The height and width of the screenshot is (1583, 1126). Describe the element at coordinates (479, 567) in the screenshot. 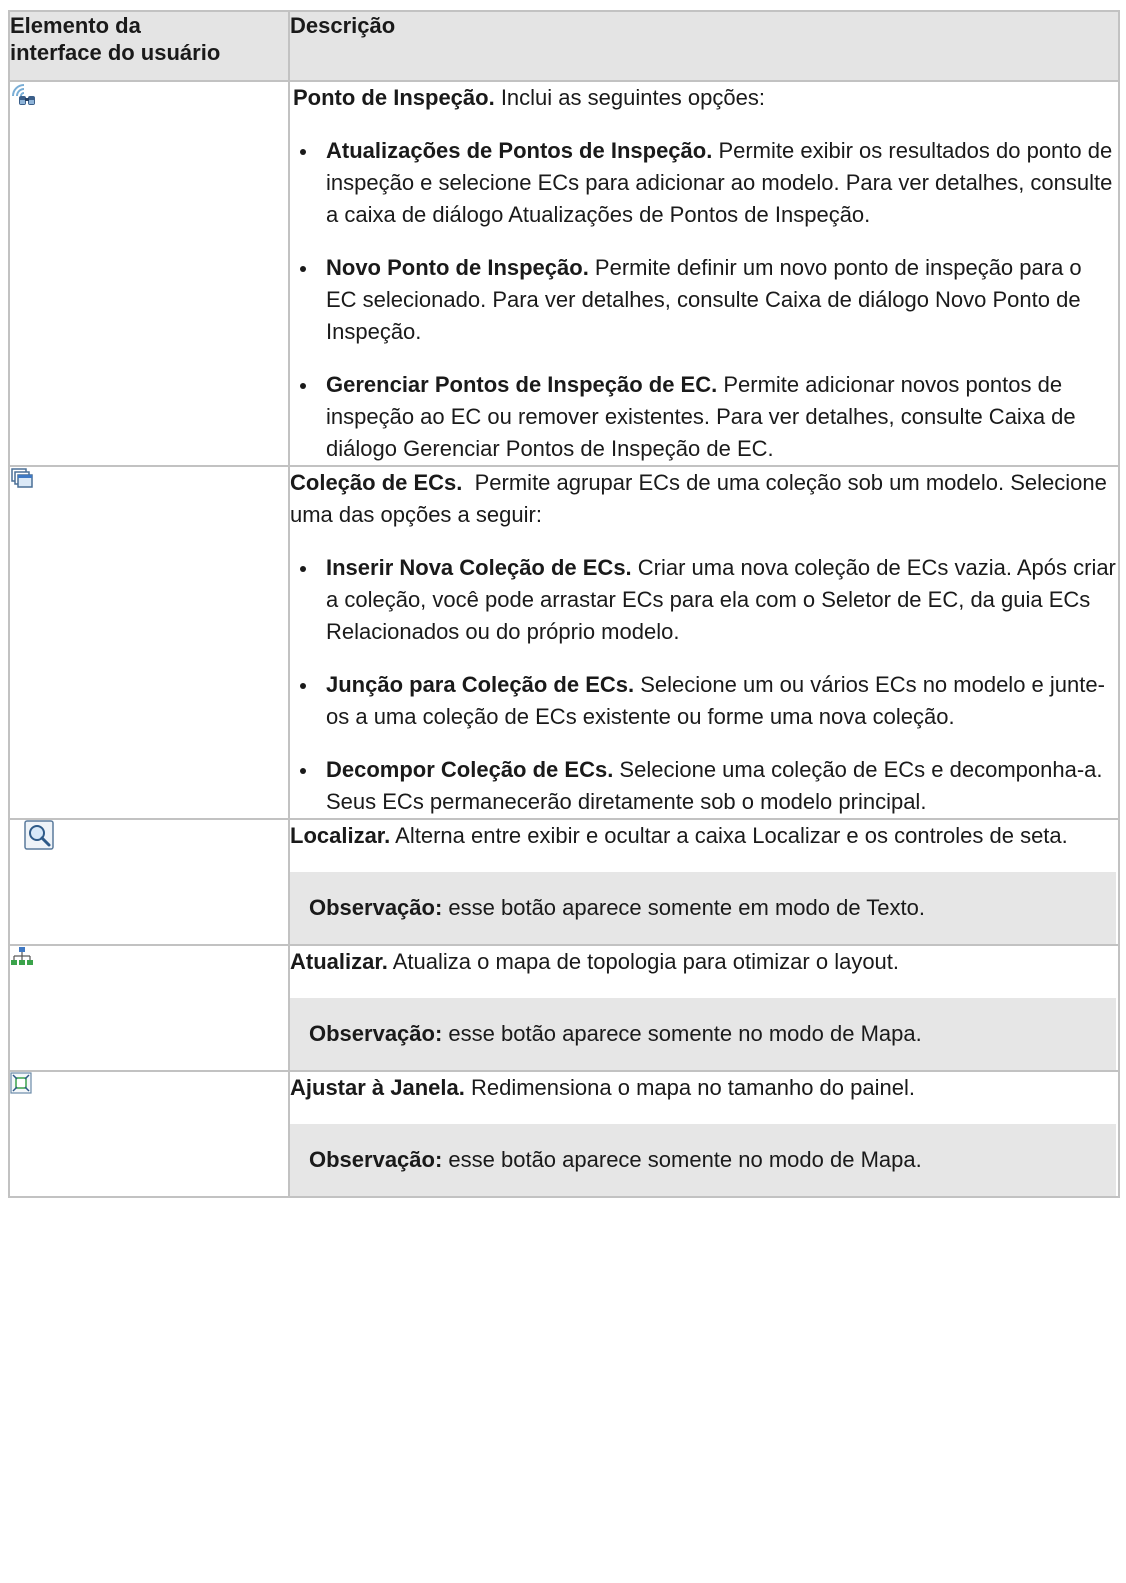

I see `option-title: Inserir Nova Coleção de ECs.` at that location.